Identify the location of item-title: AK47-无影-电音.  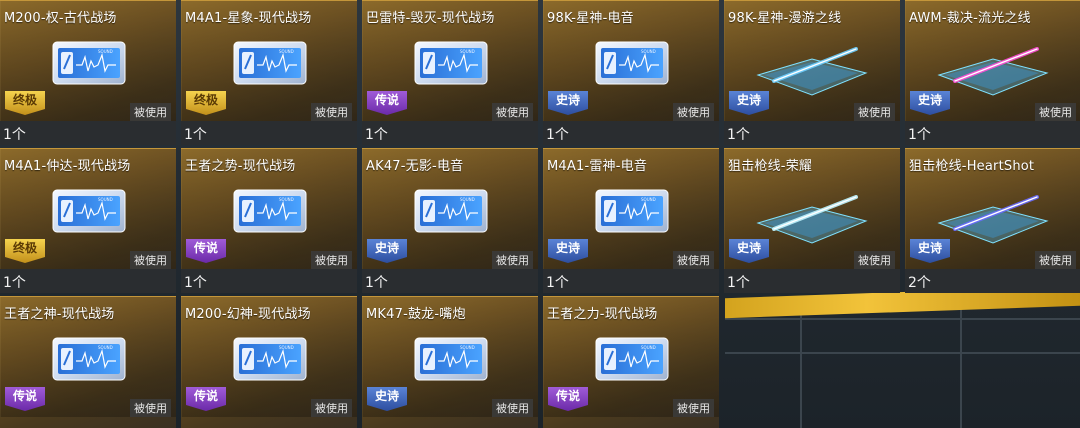
(415, 166).